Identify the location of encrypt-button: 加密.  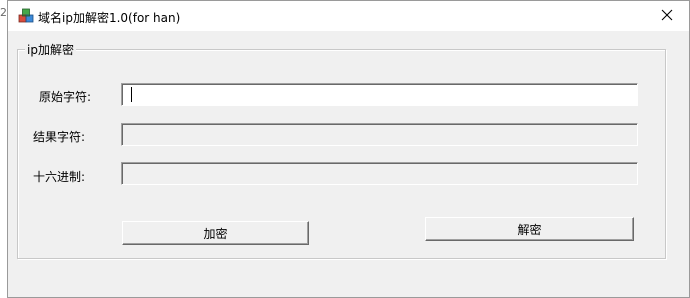
(215, 233).